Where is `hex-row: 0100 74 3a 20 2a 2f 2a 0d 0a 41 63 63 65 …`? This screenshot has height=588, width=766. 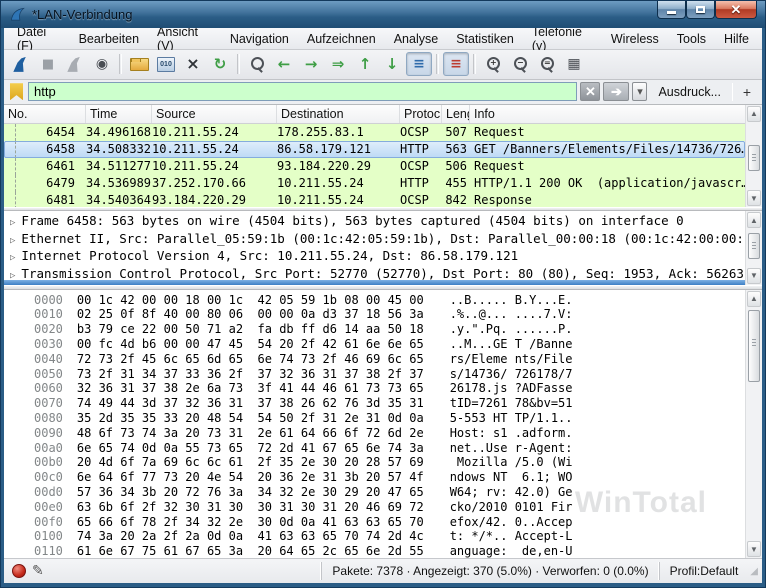 hex-row: 0100 74 3a 20 2a 2f 2a 0d 0a 41 63 63 65 … is located at coordinates (389, 536).